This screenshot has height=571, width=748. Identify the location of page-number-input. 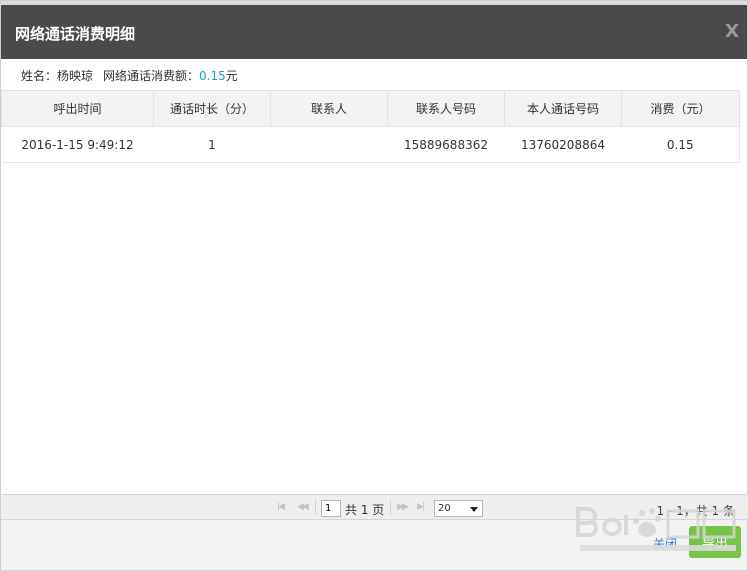
(331, 508).